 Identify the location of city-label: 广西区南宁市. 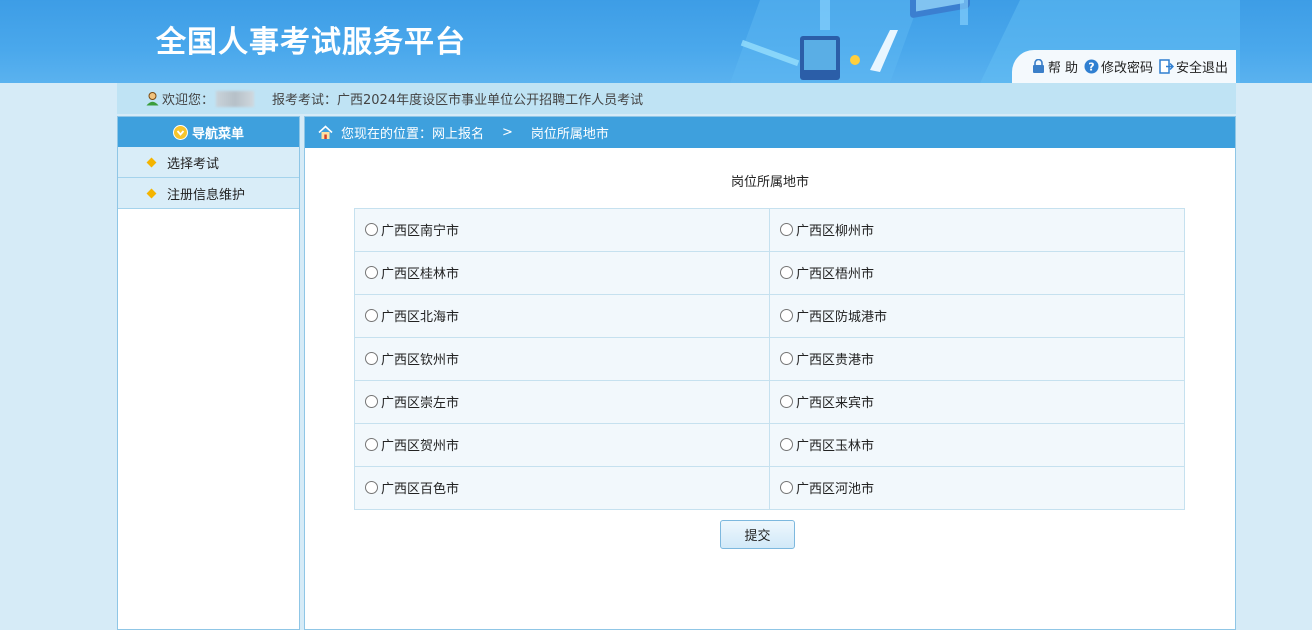
(420, 231).